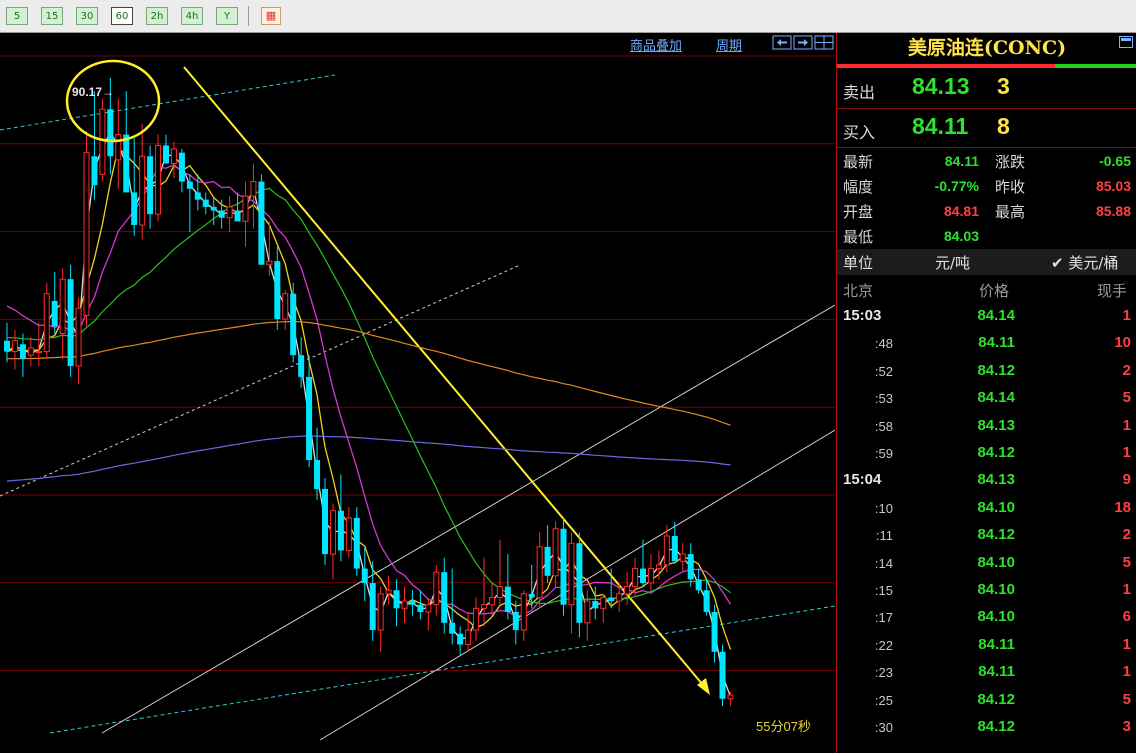  I want to click on tick-time: 15:04, so click(862, 480).